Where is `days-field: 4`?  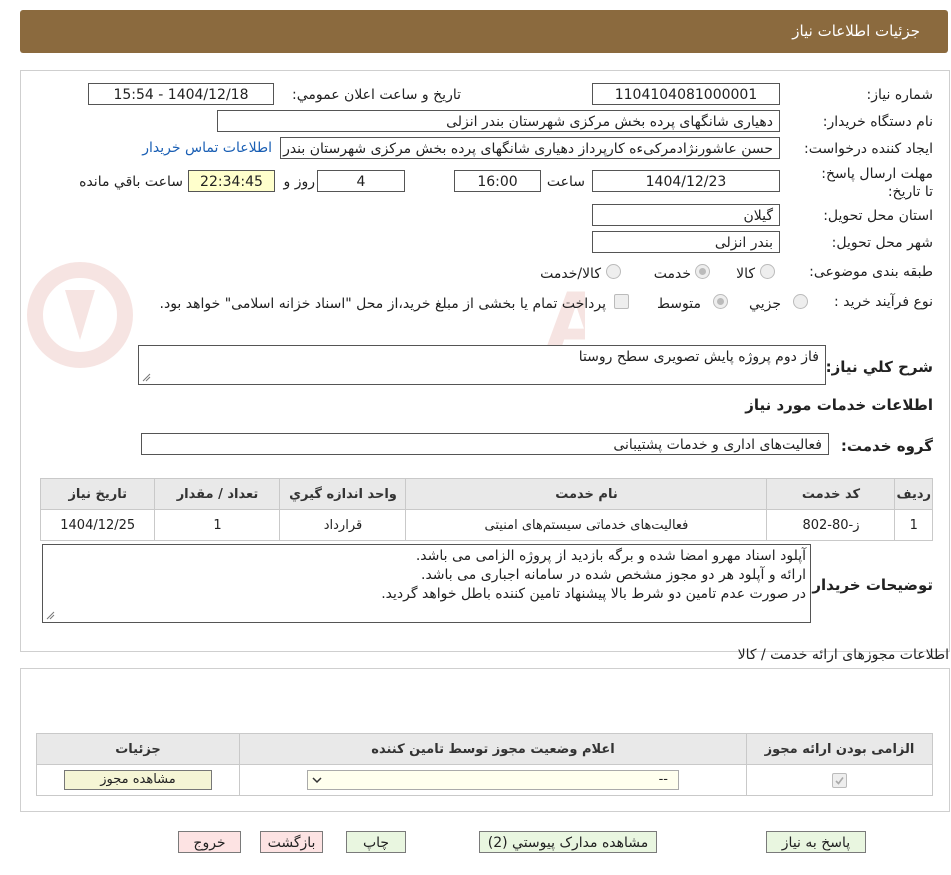 days-field: 4 is located at coordinates (361, 181).